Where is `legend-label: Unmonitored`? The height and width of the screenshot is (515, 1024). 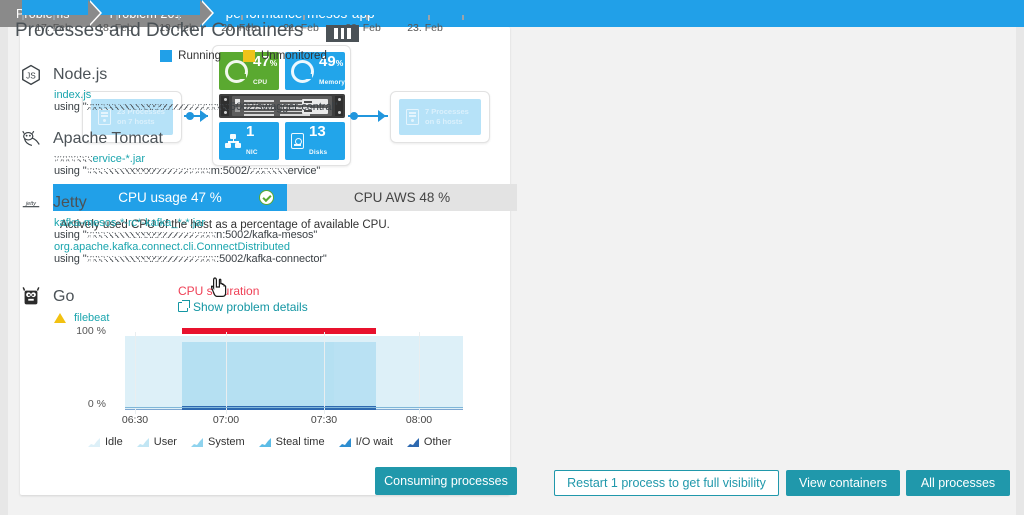
legend-label: Unmonitored is located at coordinates (294, 56).